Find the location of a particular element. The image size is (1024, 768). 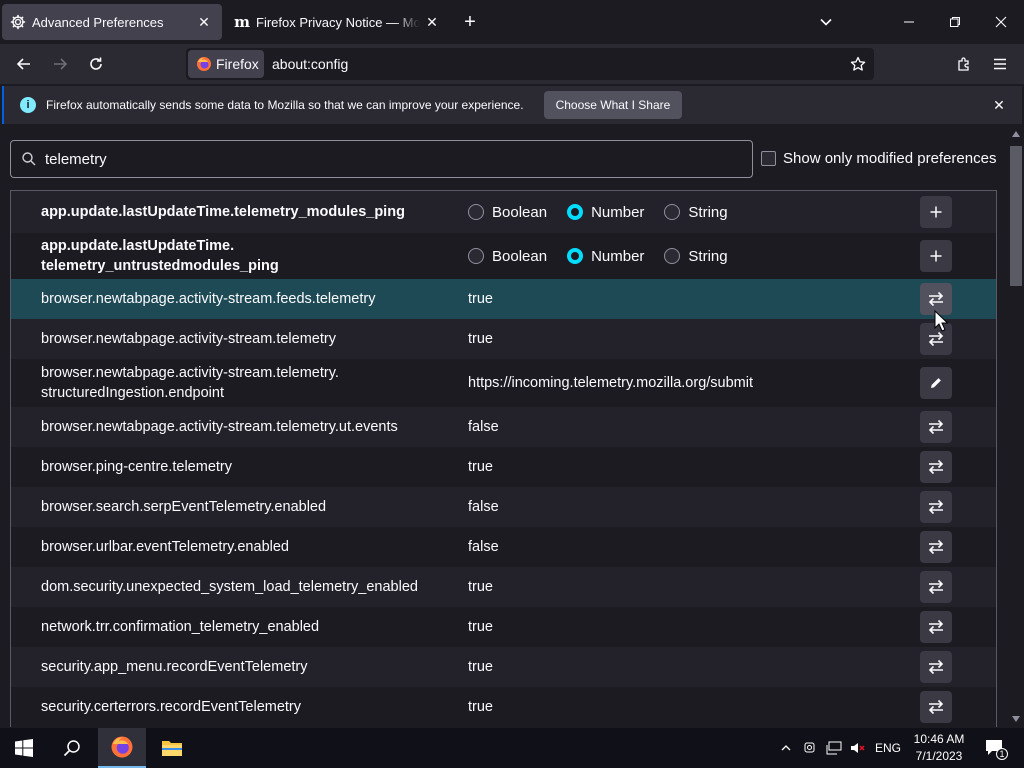

search-taskbar-button is located at coordinates (72, 748).